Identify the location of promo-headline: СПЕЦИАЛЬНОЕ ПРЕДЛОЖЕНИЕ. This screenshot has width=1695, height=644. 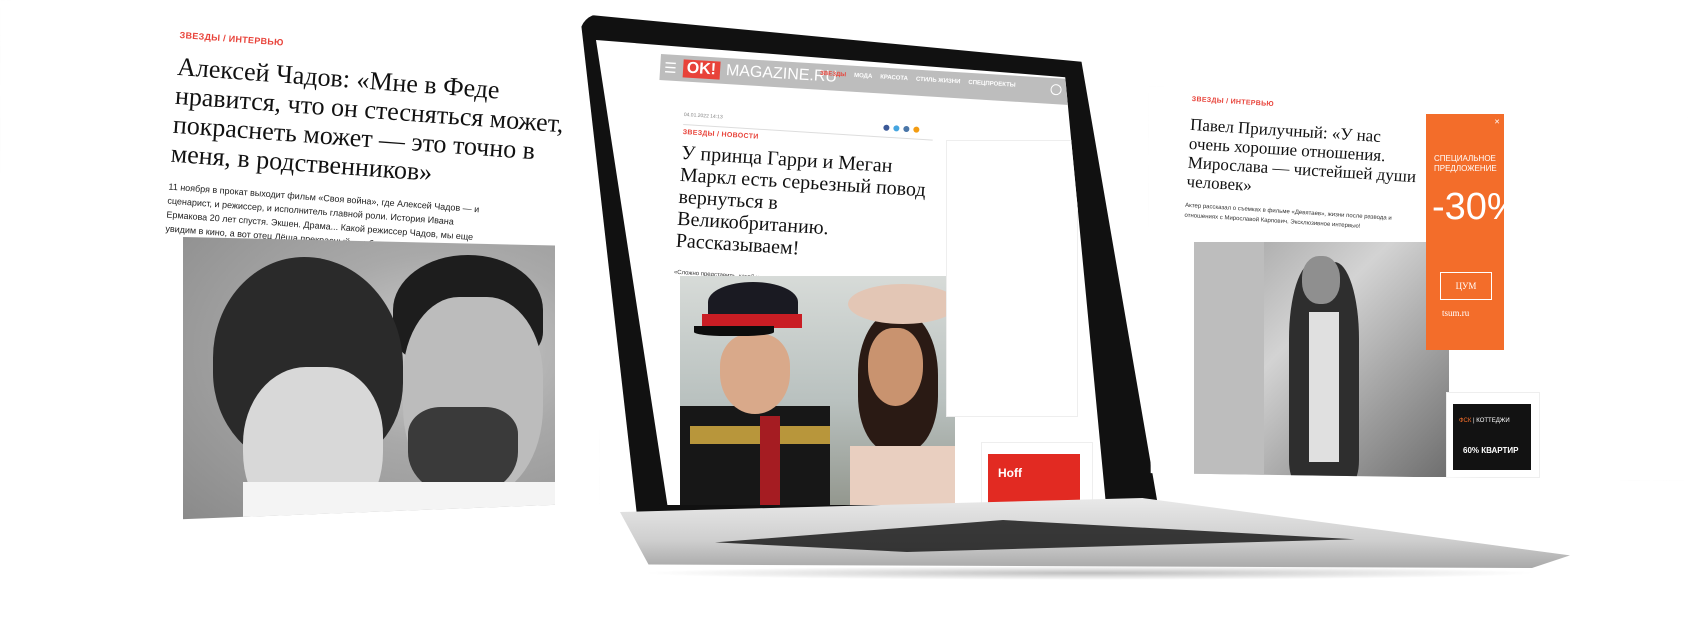
(1465, 163).